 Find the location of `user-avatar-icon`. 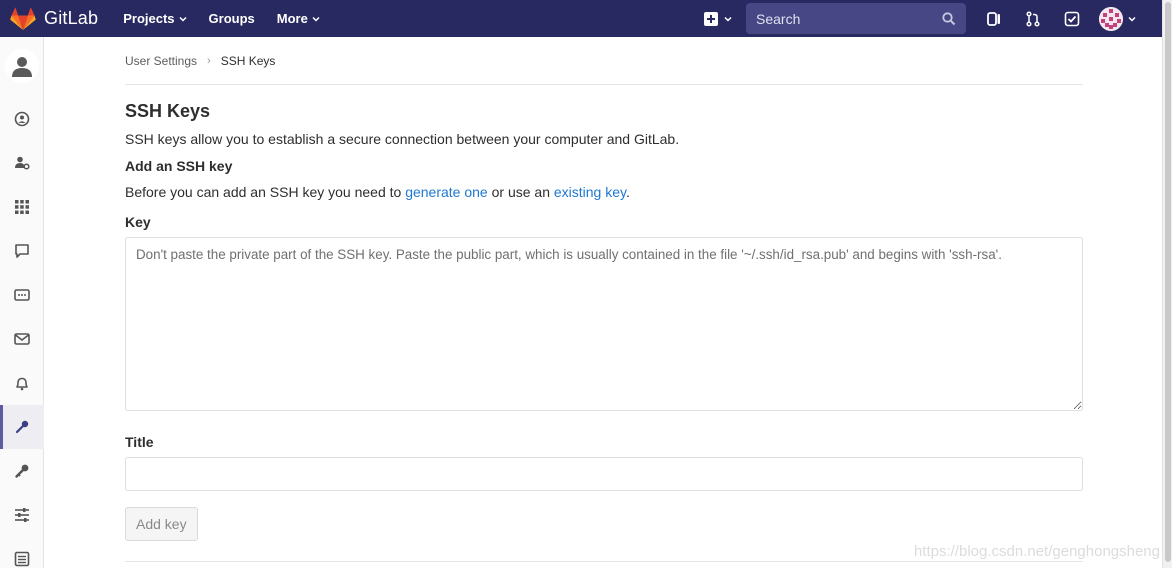

user-avatar-icon is located at coordinates (22, 67).